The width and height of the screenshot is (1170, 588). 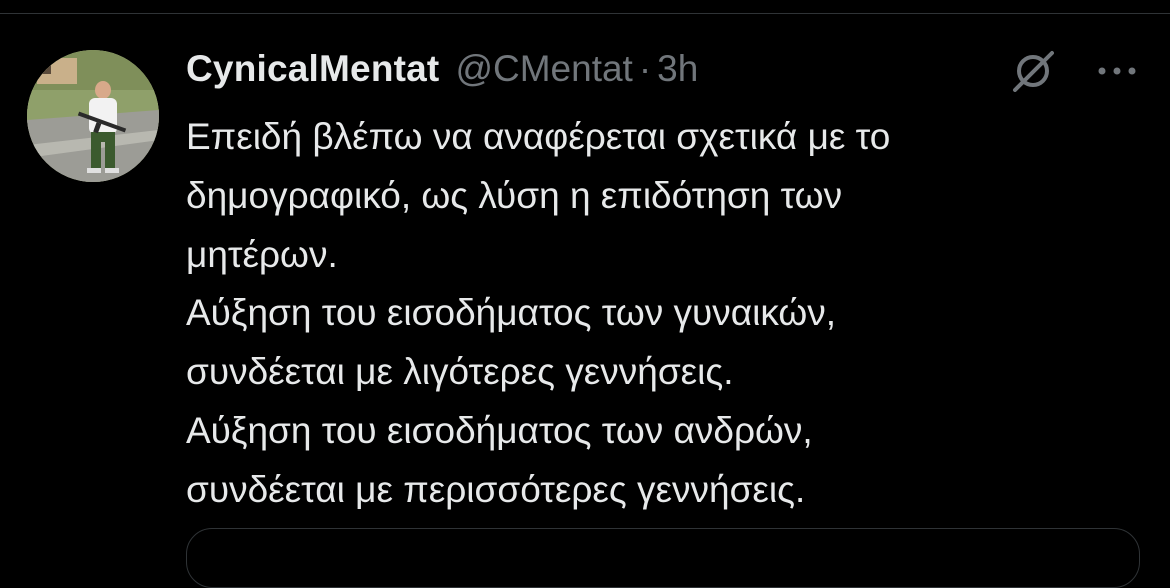 I want to click on avatar, so click(x=93, y=116).